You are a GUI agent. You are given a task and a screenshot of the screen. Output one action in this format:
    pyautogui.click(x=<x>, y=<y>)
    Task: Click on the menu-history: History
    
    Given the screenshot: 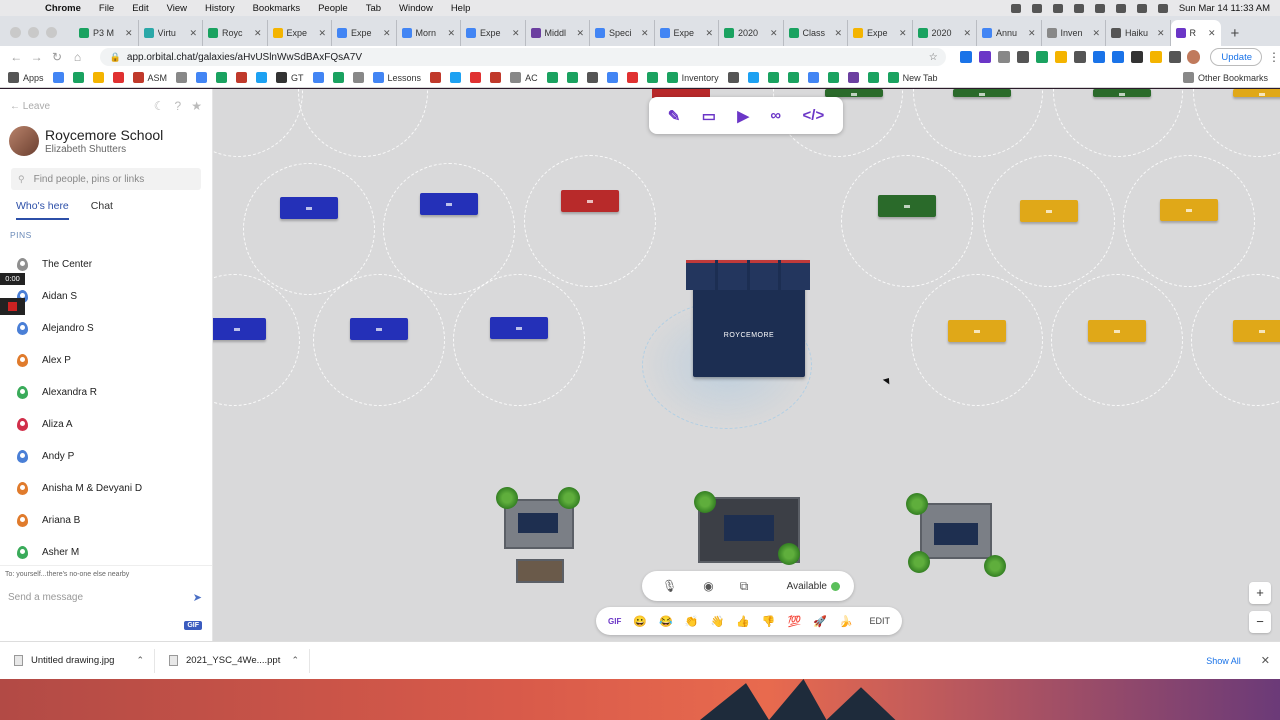 What is the action you would take?
    pyautogui.click(x=220, y=8)
    